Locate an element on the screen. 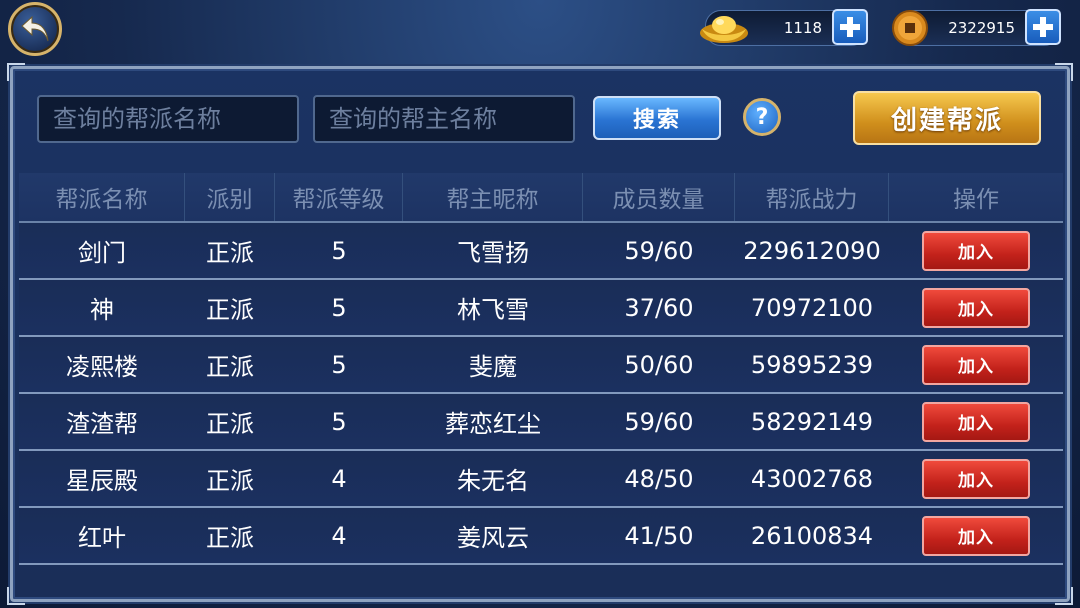 Image resolution: width=1080 pixels, height=608 pixels. column-header: 帮派战力 is located at coordinates (812, 197).